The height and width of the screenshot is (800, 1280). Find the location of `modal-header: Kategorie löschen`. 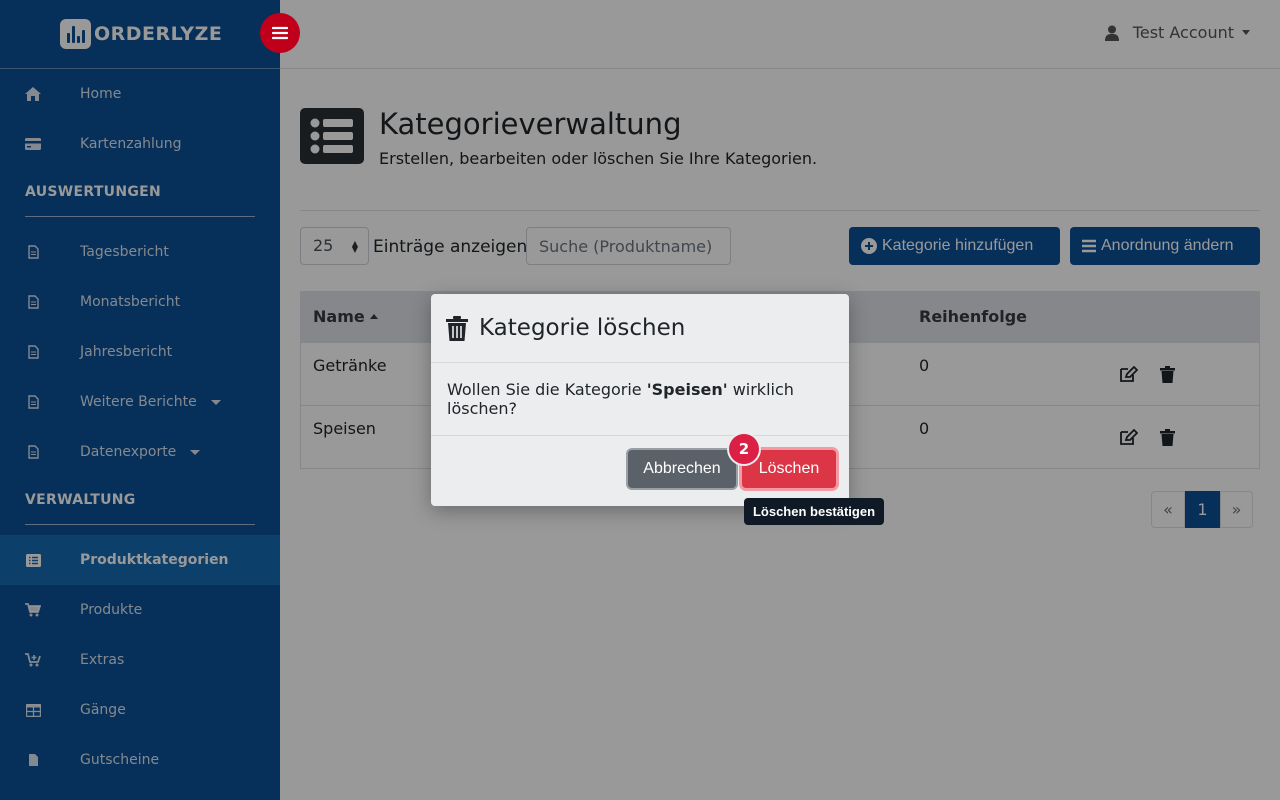

modal-header: Kategorie löschen is located at coordinates (640, 328).